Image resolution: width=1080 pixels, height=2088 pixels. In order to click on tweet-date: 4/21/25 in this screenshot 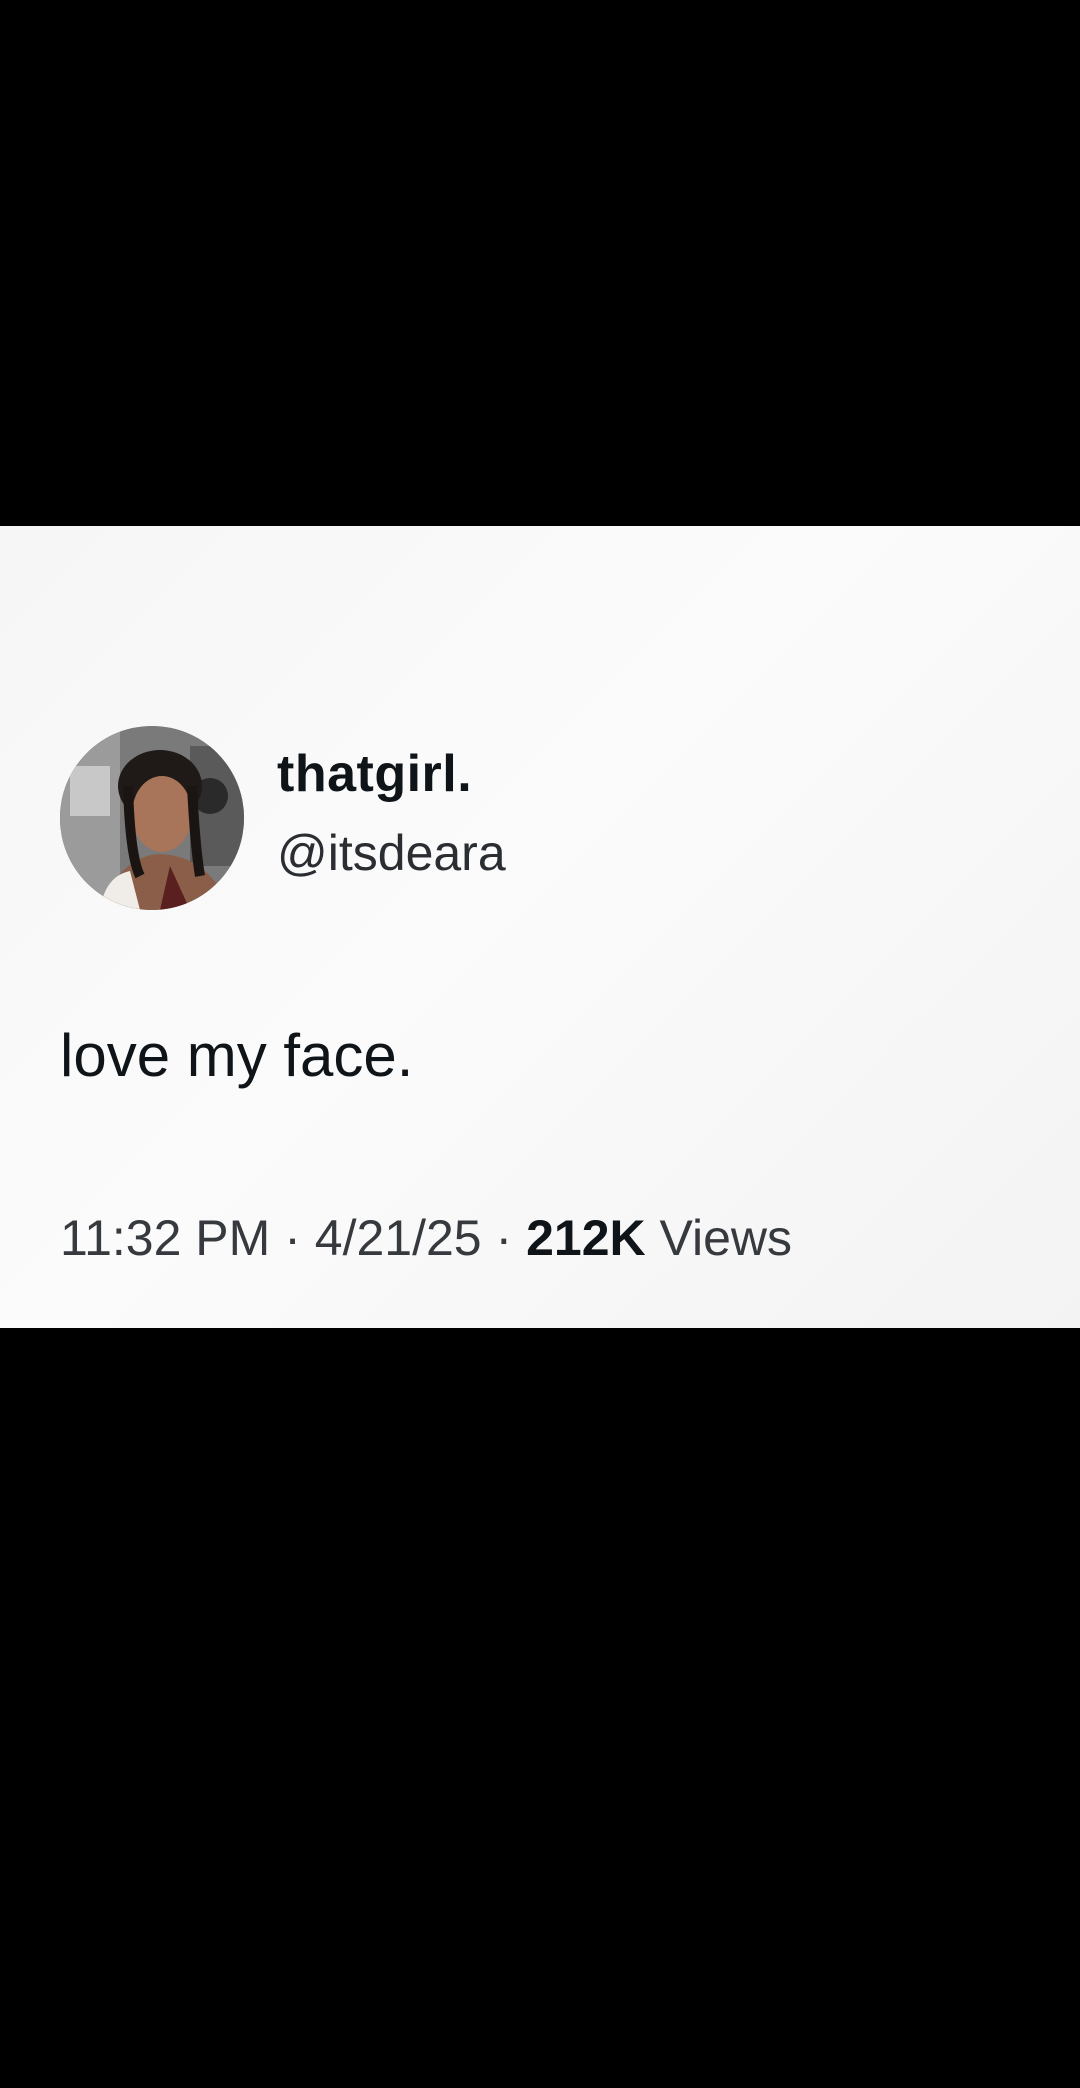, I will do `click(398, 1238)`.